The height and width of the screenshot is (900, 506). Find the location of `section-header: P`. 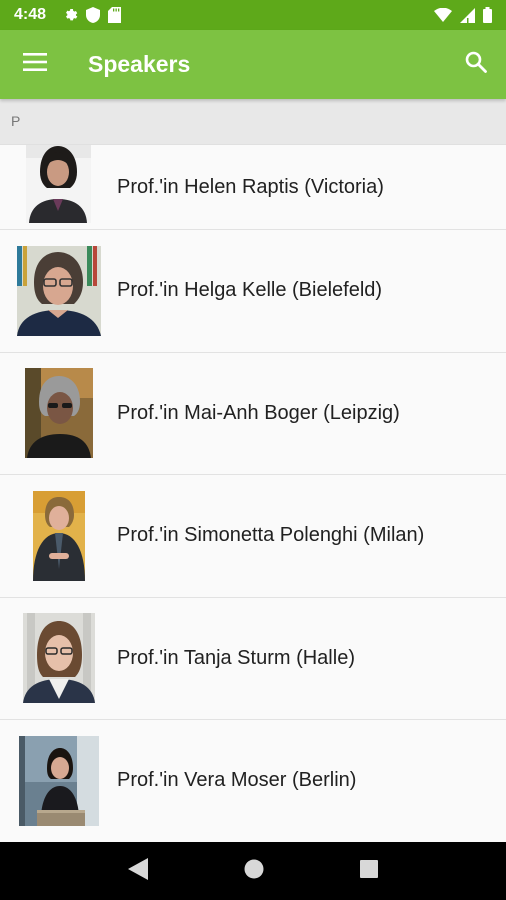

section-header: P is located at coordinates (253, 122).